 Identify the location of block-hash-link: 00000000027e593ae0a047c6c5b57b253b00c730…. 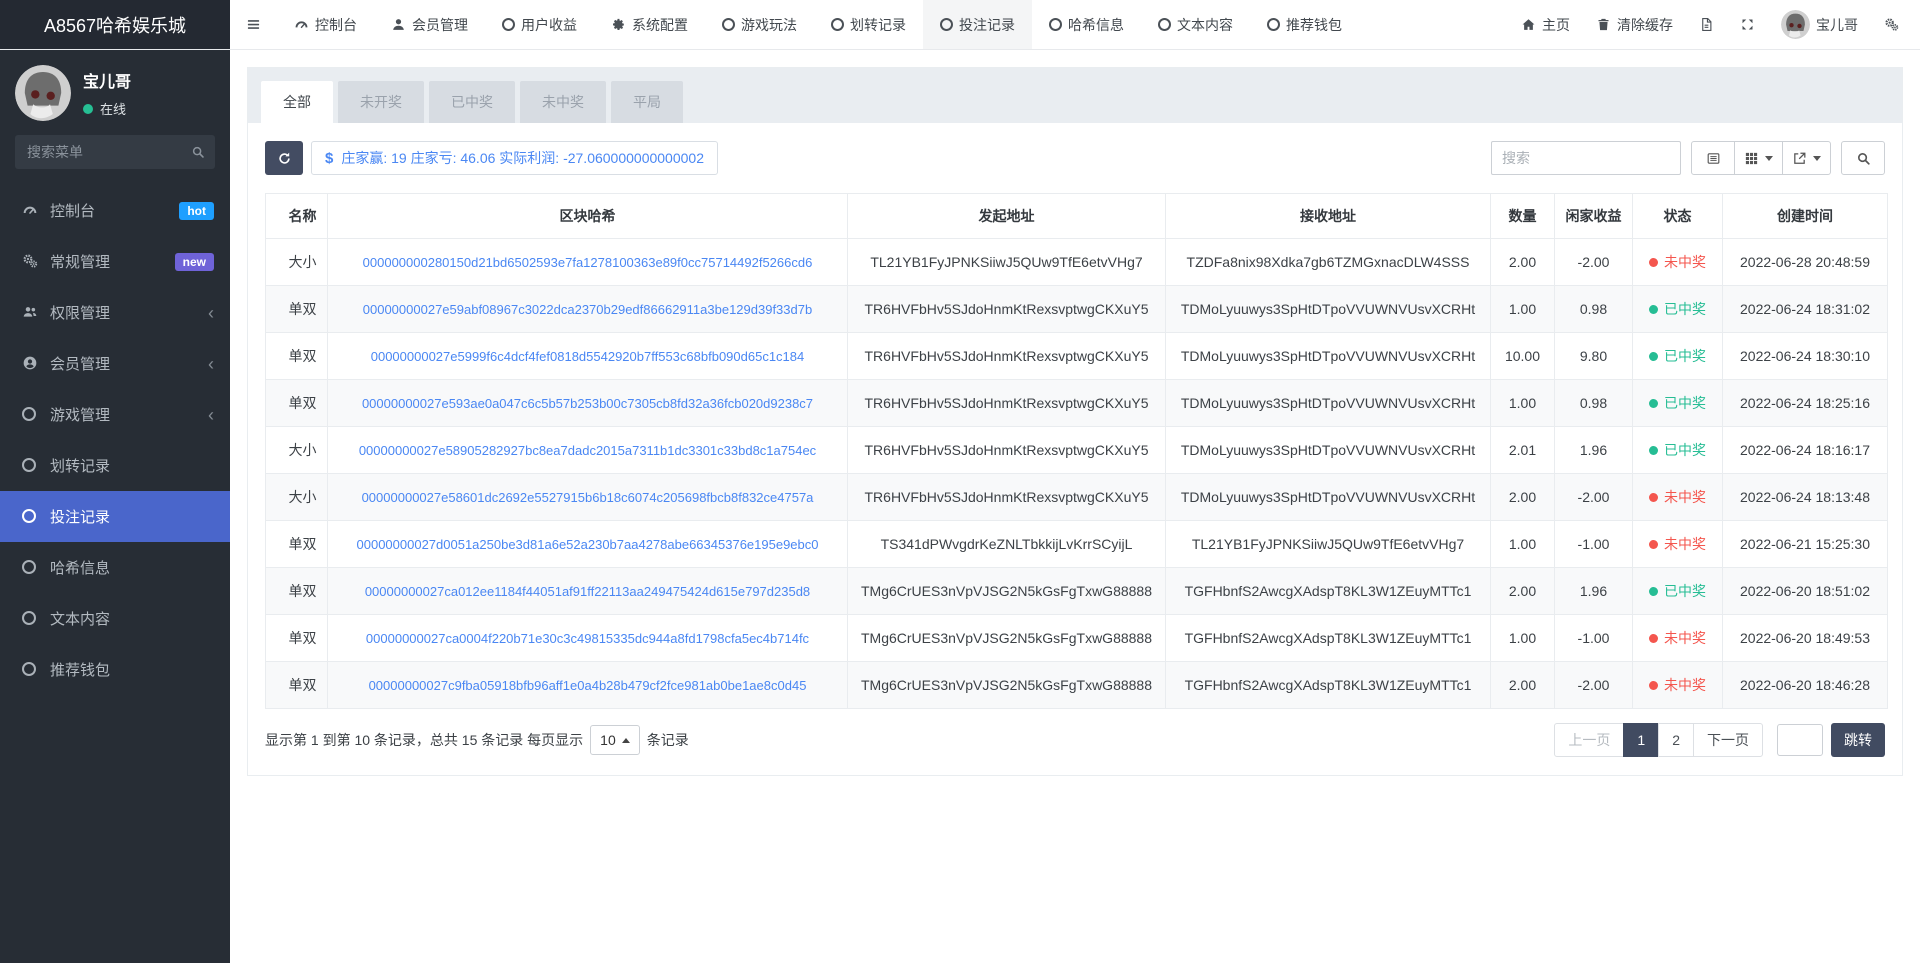
(587, 403).